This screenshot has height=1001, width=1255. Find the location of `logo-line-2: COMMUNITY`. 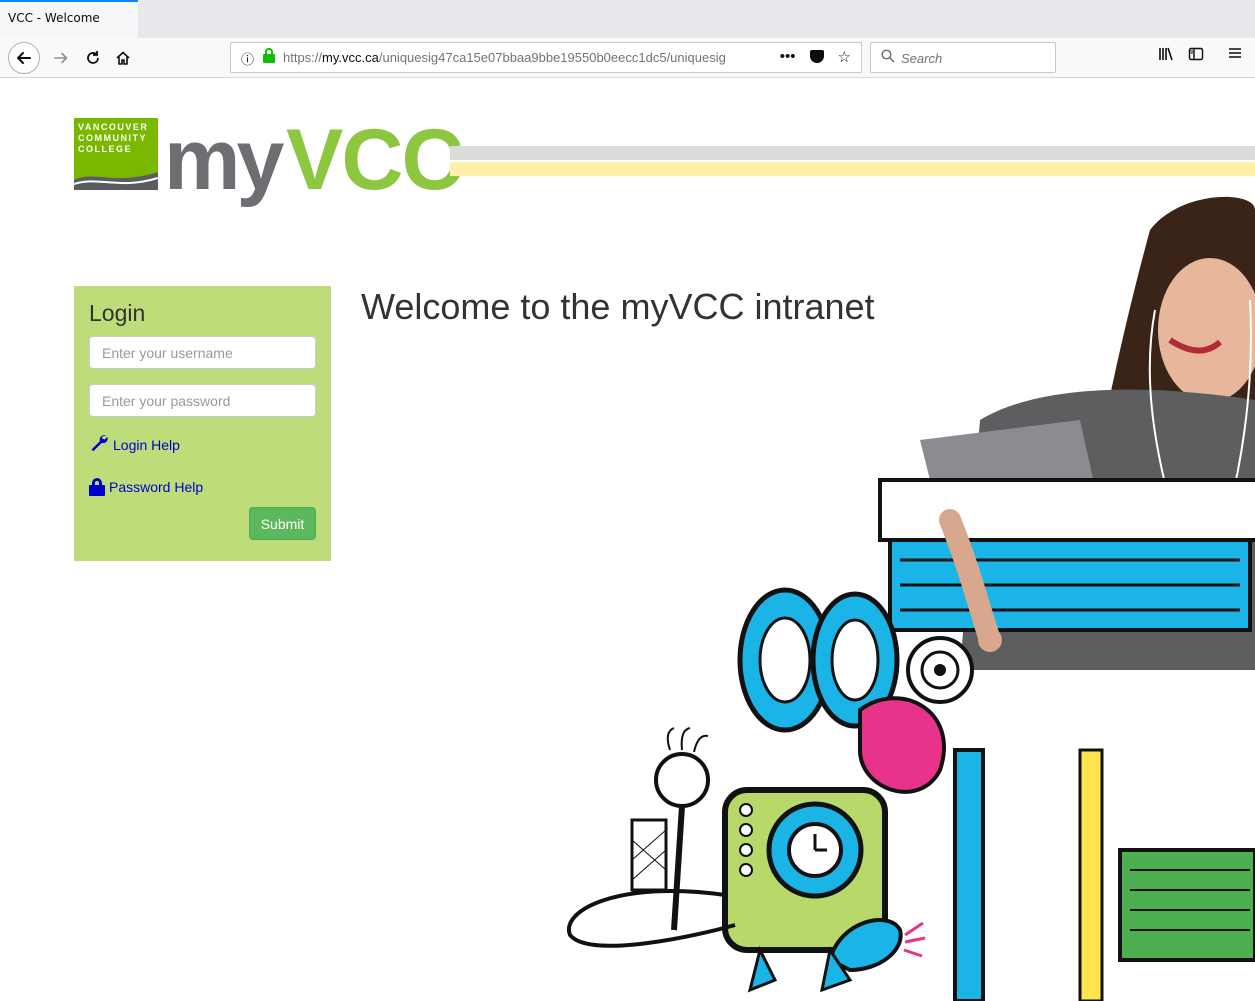

logo-line-2: COMMUNITY is located at coordinates (112, 138).